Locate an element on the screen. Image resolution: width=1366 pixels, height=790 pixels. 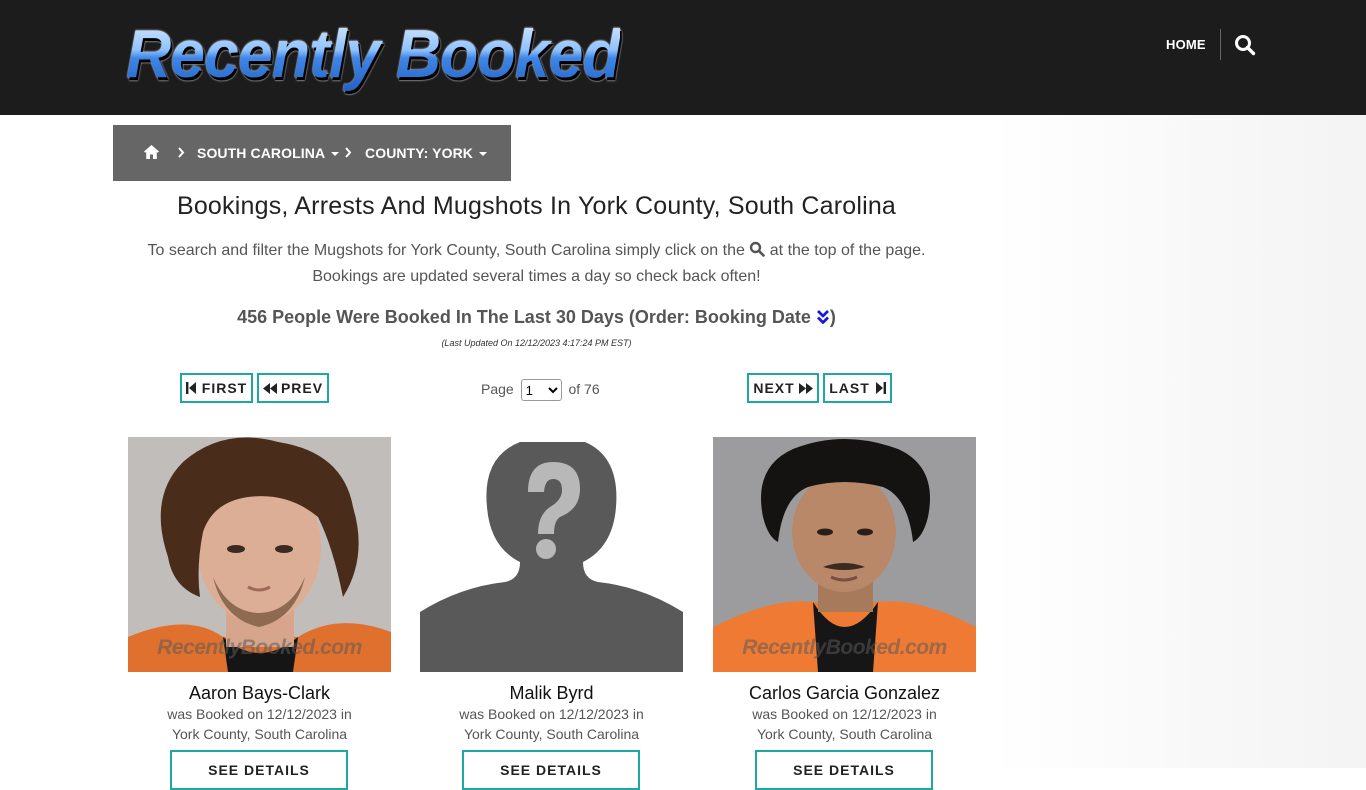
page-select: 1 is located at coordinates (541, 390).